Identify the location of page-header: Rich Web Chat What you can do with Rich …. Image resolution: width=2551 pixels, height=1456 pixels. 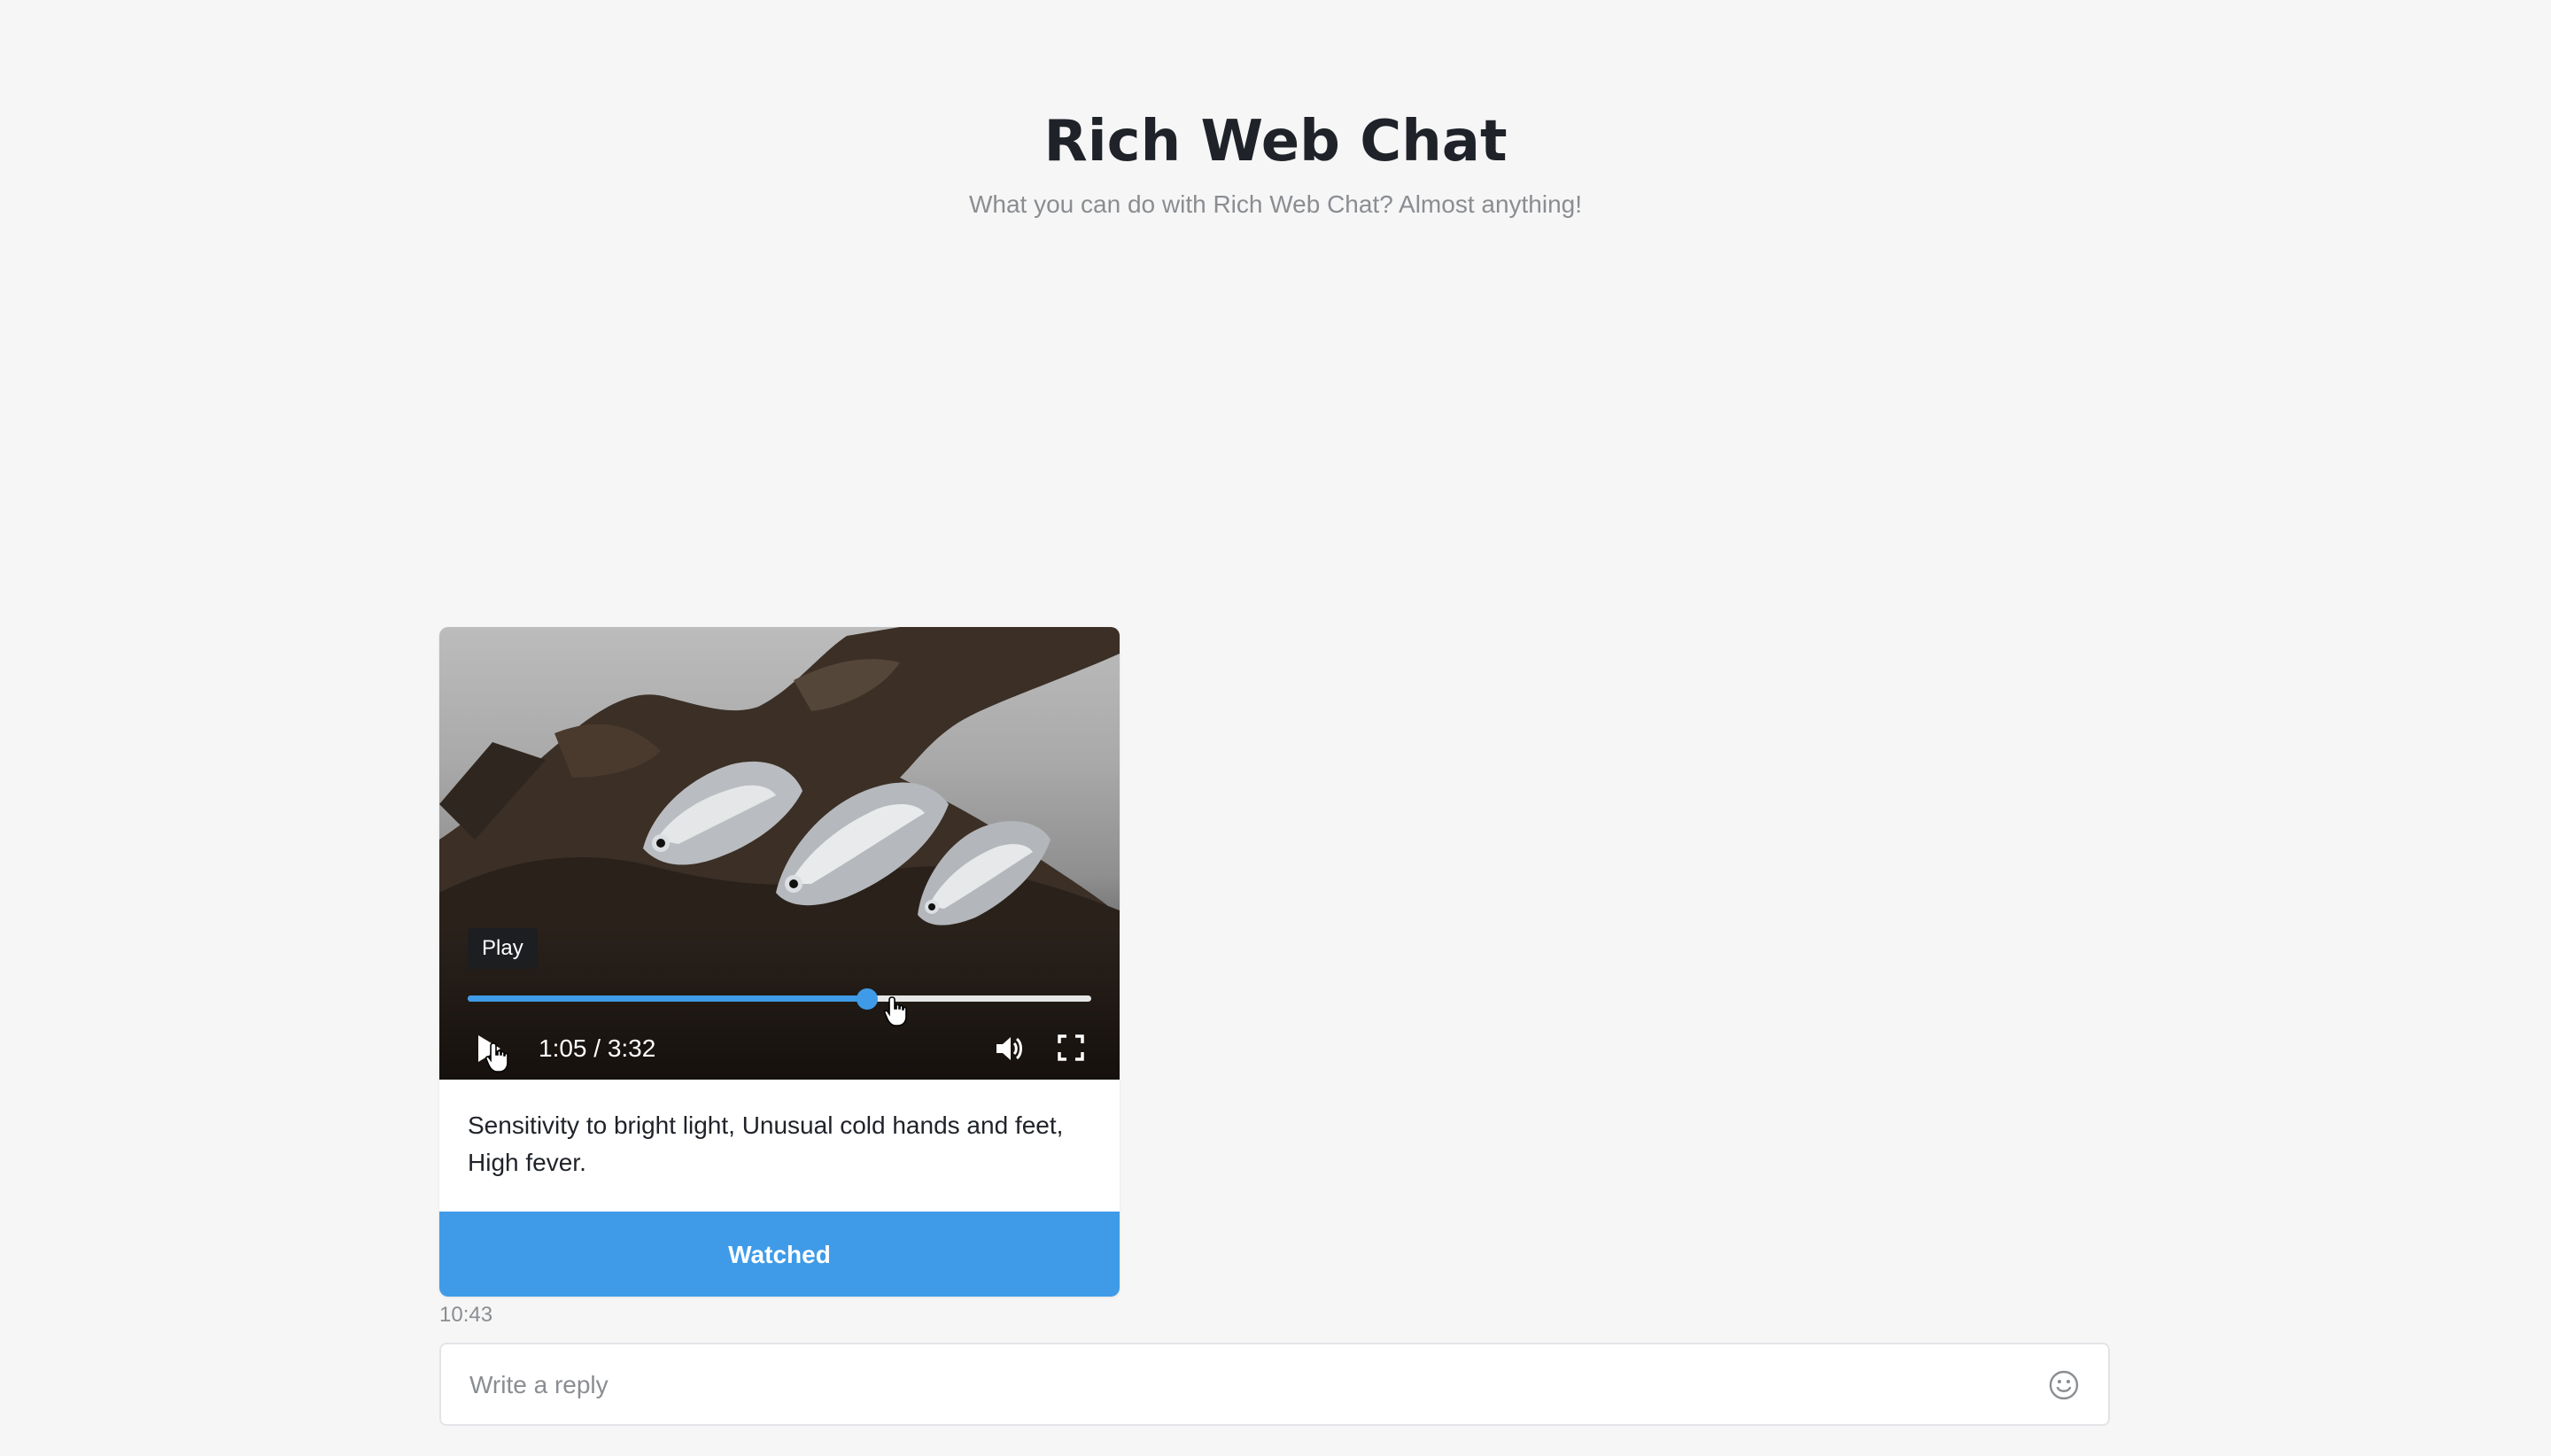
(1275, 163).